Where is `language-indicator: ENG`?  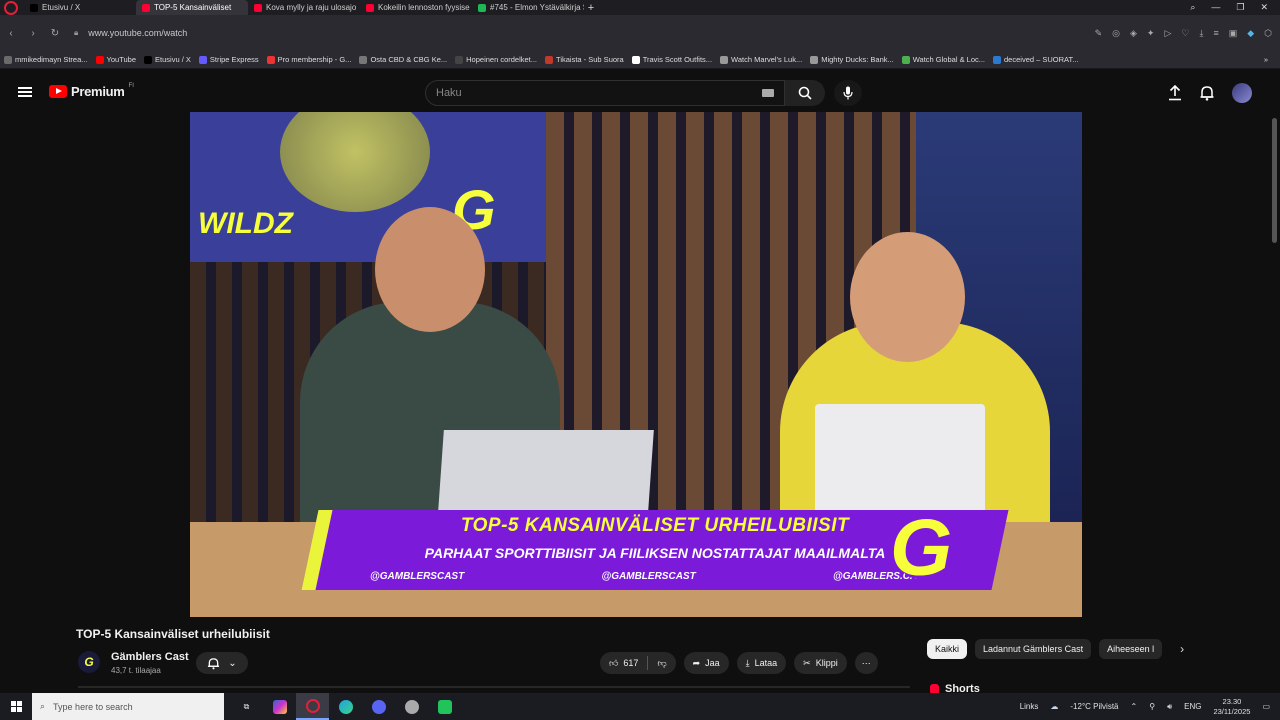
language-indicator: ENG is located at coordinates (1192, 706).